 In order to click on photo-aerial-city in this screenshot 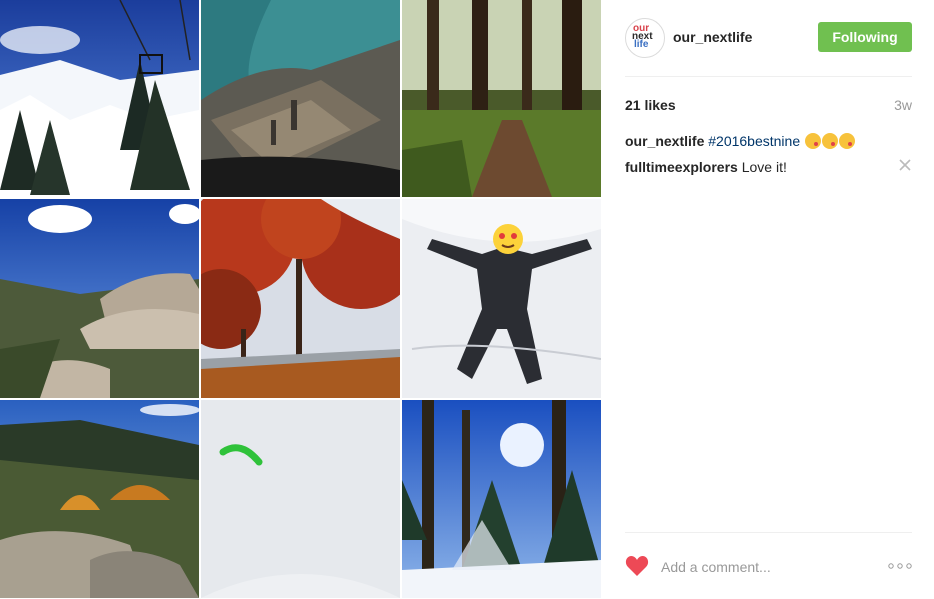, I will do `click(300, 98)`.